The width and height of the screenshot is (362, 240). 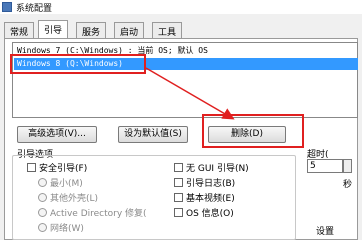 What do you see at coordinates (74, 199) in the screenshot?
I see `alternate-shell-label: 其他外壳(L)` at bounding box center [74, 199].